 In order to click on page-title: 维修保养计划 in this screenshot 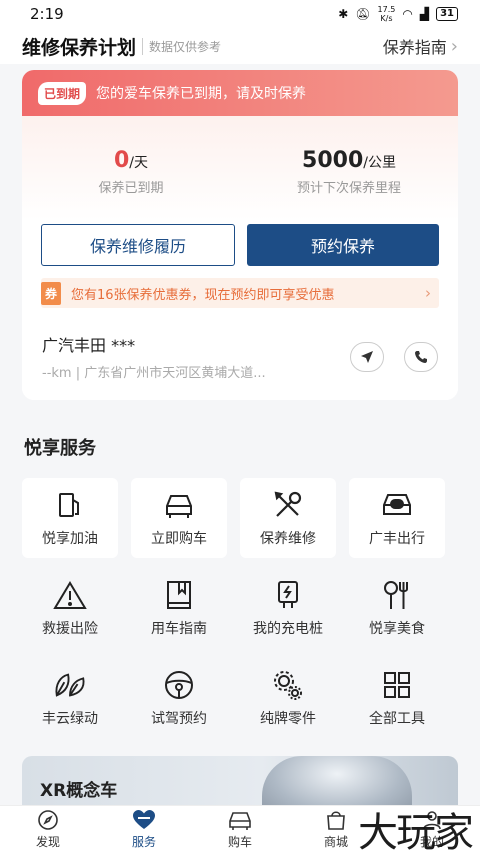, I will do `click(79, 47)`.